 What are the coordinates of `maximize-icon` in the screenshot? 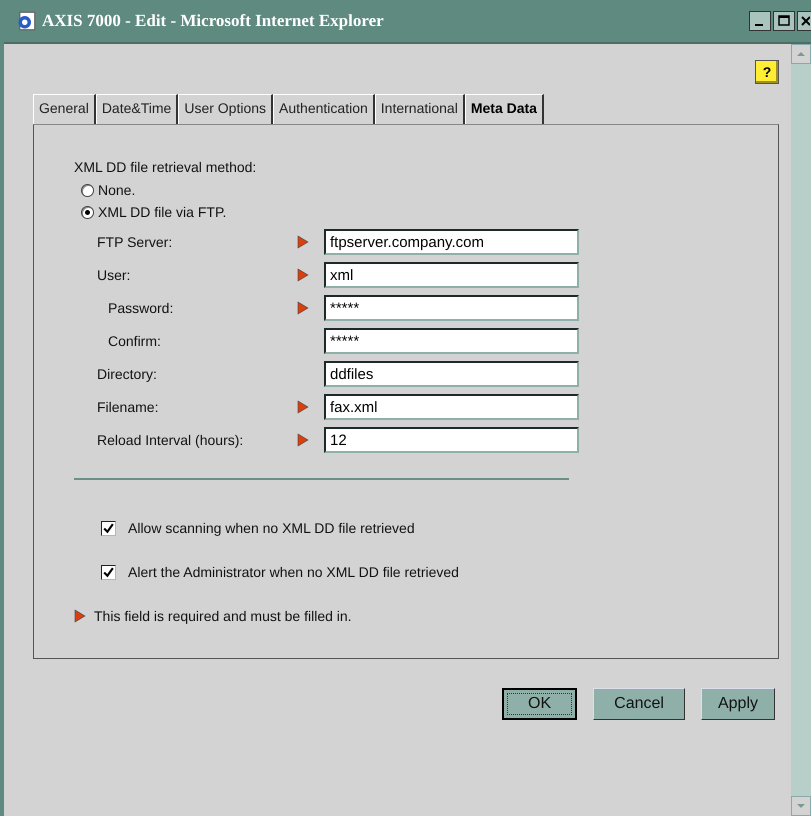 It's located at (784, 21).